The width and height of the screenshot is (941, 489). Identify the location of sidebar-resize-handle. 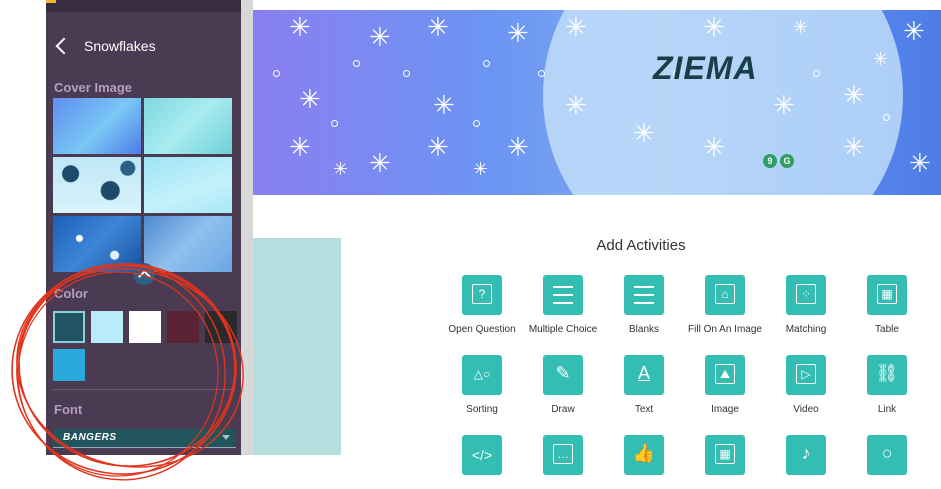
(247, 227).